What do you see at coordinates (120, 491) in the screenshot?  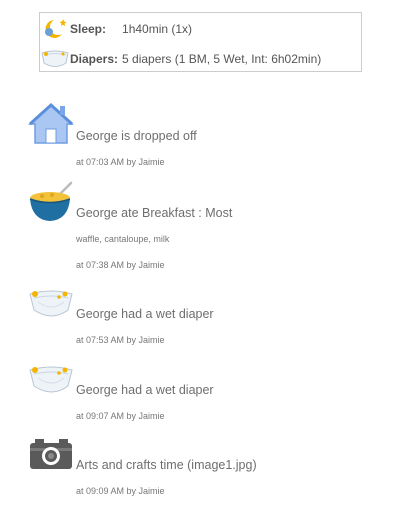 I see `entry-meta: at 09:09 AM by Jaimie` at bounding box center [120, 491].